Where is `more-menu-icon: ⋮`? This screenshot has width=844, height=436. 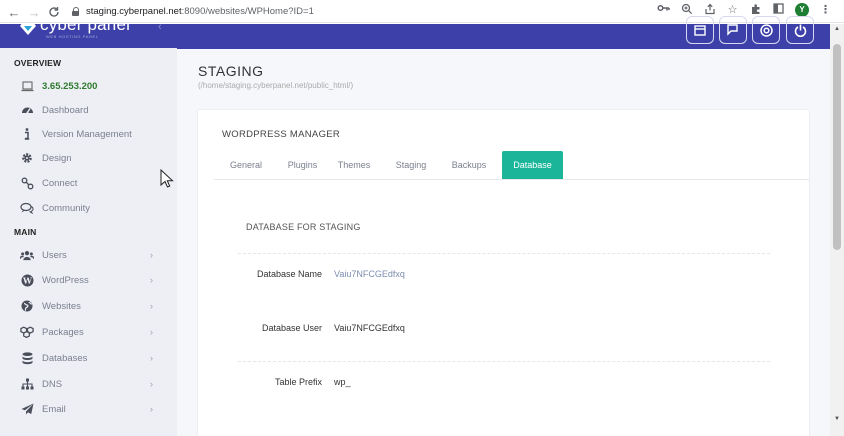
more-menu-icon: ⋮ is located at coordinates (825, 10).